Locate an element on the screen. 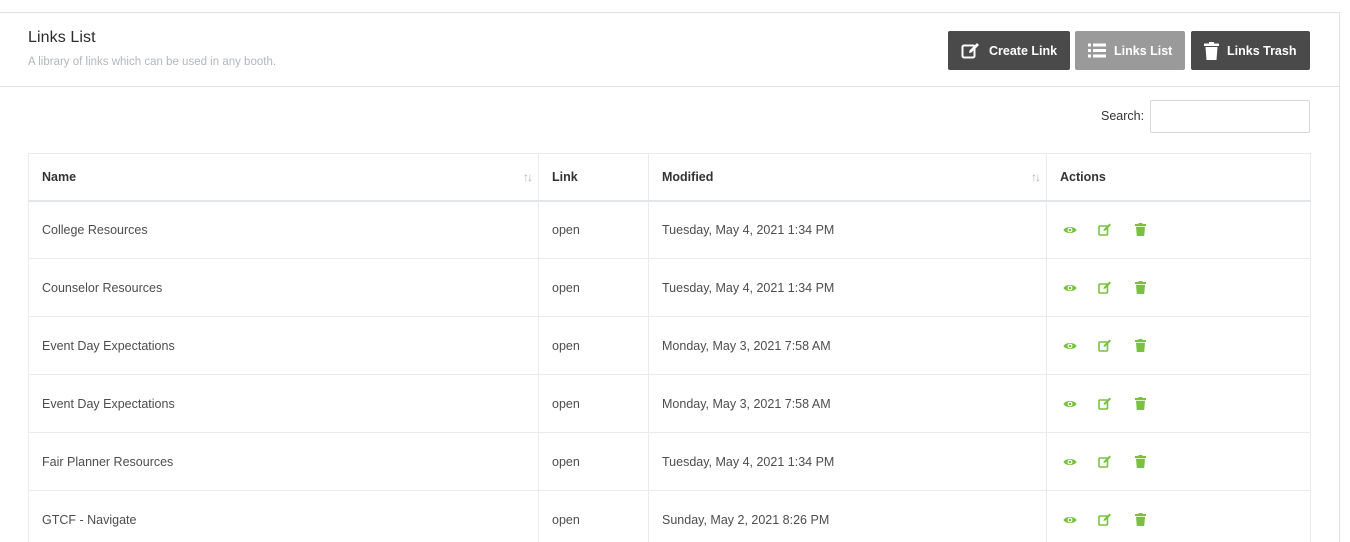 This screenshot has width=1350, height=542. links-list-label: Links List is located at coordinates (1143, 50).